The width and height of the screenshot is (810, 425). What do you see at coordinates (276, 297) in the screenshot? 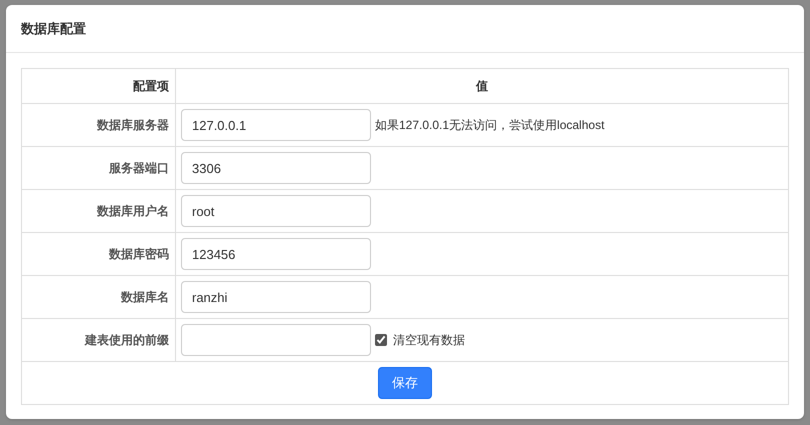
I see `input-field: ranzhi` at bounding box center [276, 297].